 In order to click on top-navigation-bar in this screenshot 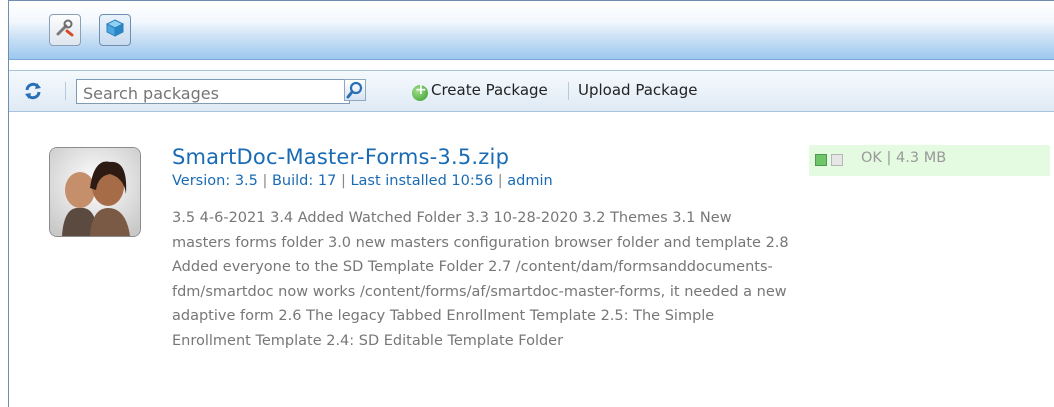, I will do `click(531, 30)`.